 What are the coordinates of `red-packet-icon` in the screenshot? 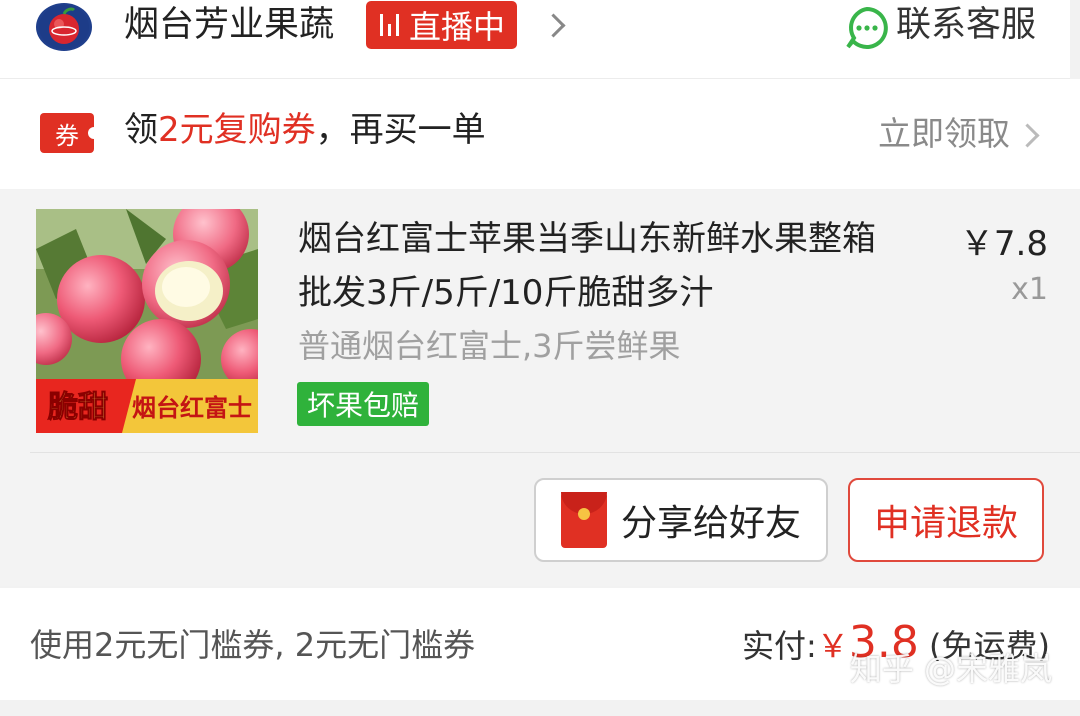 It's located at (583, 520).